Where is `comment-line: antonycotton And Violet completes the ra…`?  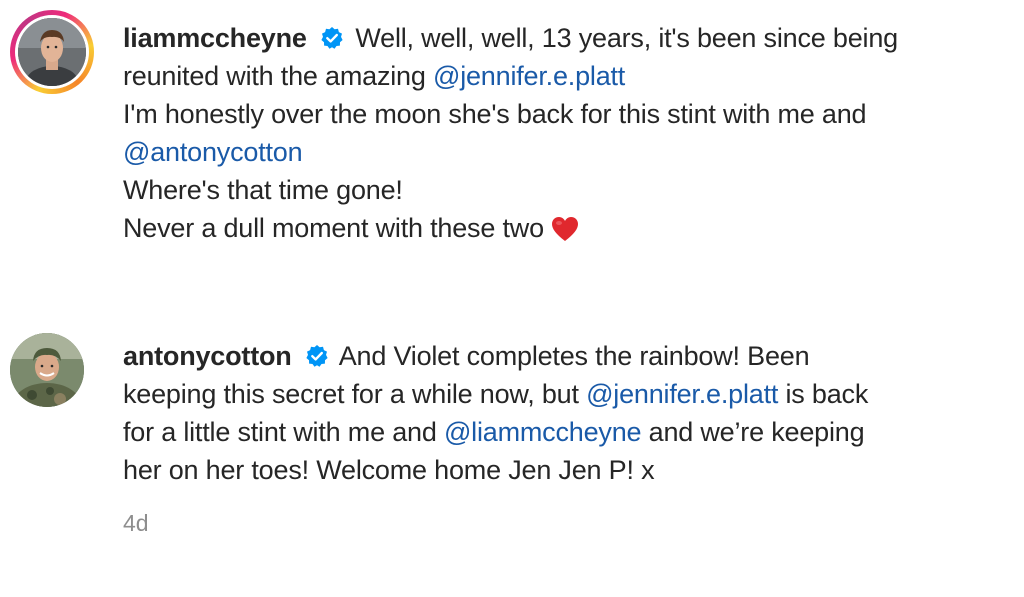 comment-line: antonycotton And Violet completes the ra… is located at coordinates (568, 356).